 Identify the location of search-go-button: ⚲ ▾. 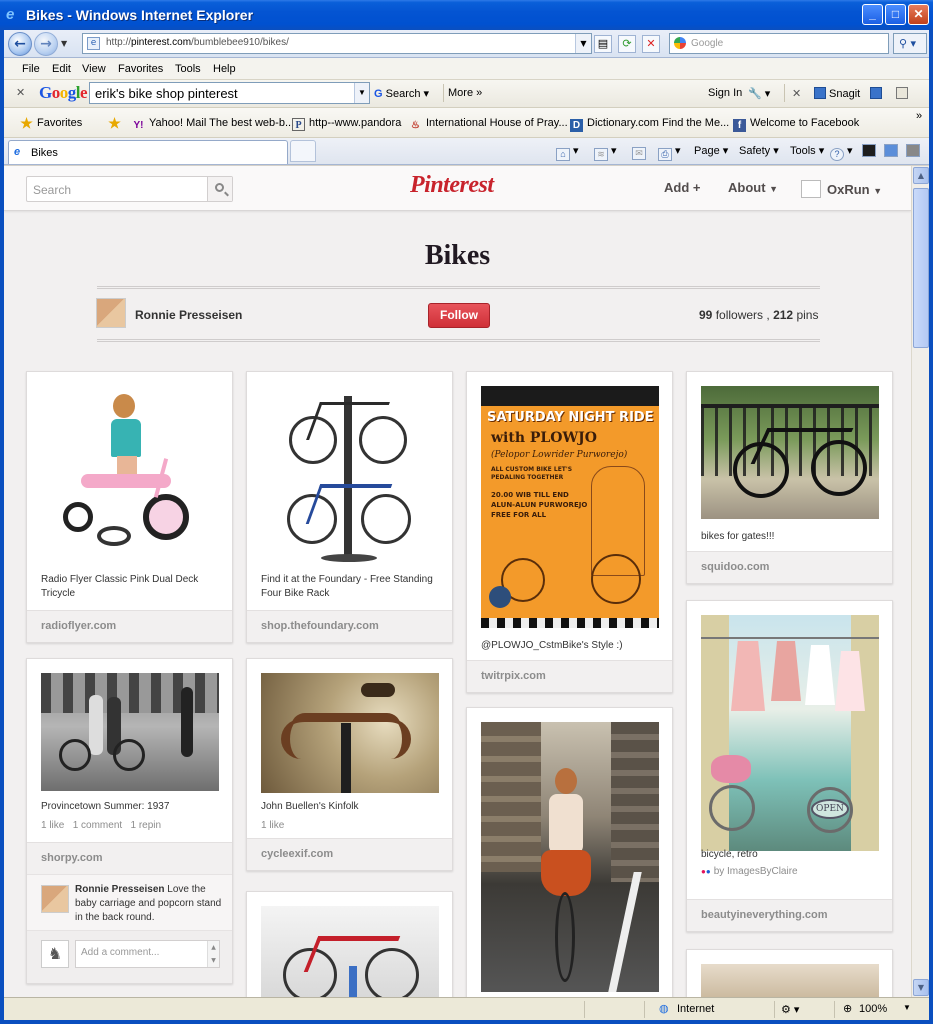
(910, 43).